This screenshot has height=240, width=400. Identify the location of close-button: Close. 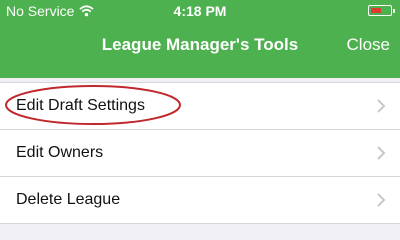
(368, 45).